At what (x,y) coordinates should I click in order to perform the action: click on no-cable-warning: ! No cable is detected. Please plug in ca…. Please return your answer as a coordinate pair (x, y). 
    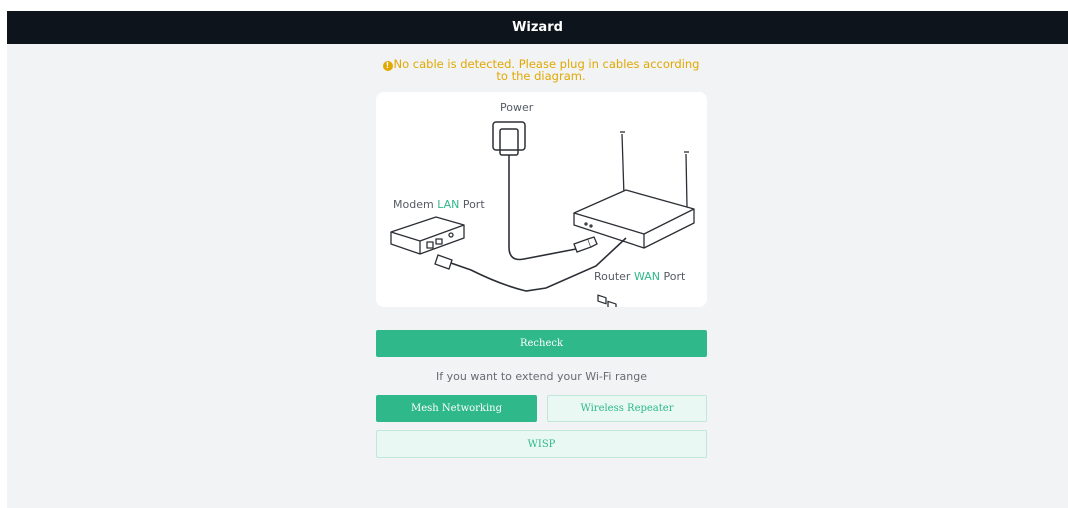
    Looking at the image, I should click on (541, 70).